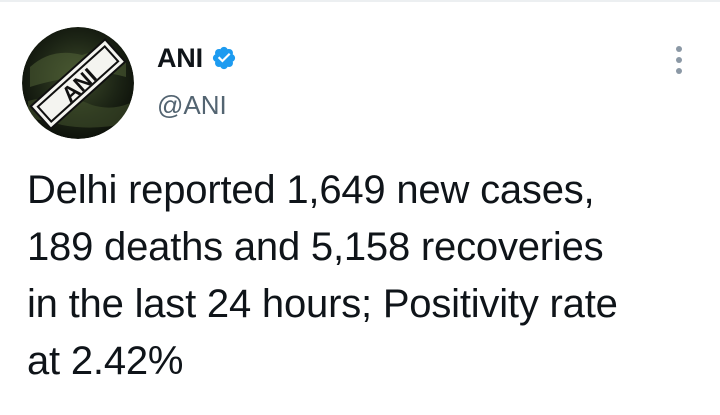  I want to click on more-options-icon, so click(679, 60).